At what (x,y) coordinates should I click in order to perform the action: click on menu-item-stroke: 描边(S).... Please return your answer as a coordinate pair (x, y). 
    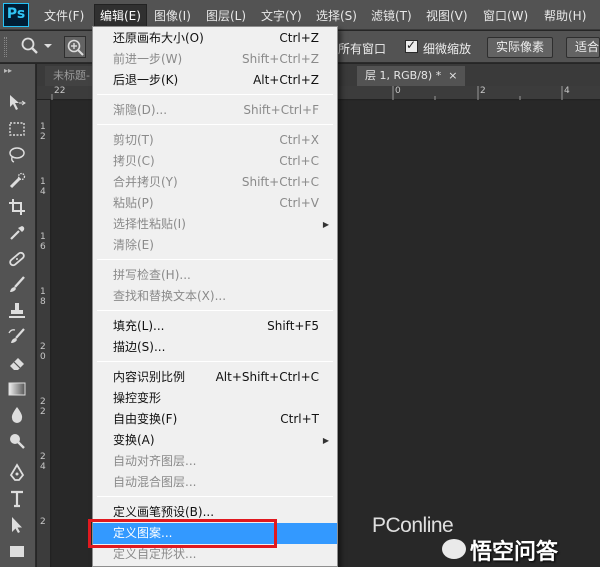
    Looking at the image, I should click on (215, 347).